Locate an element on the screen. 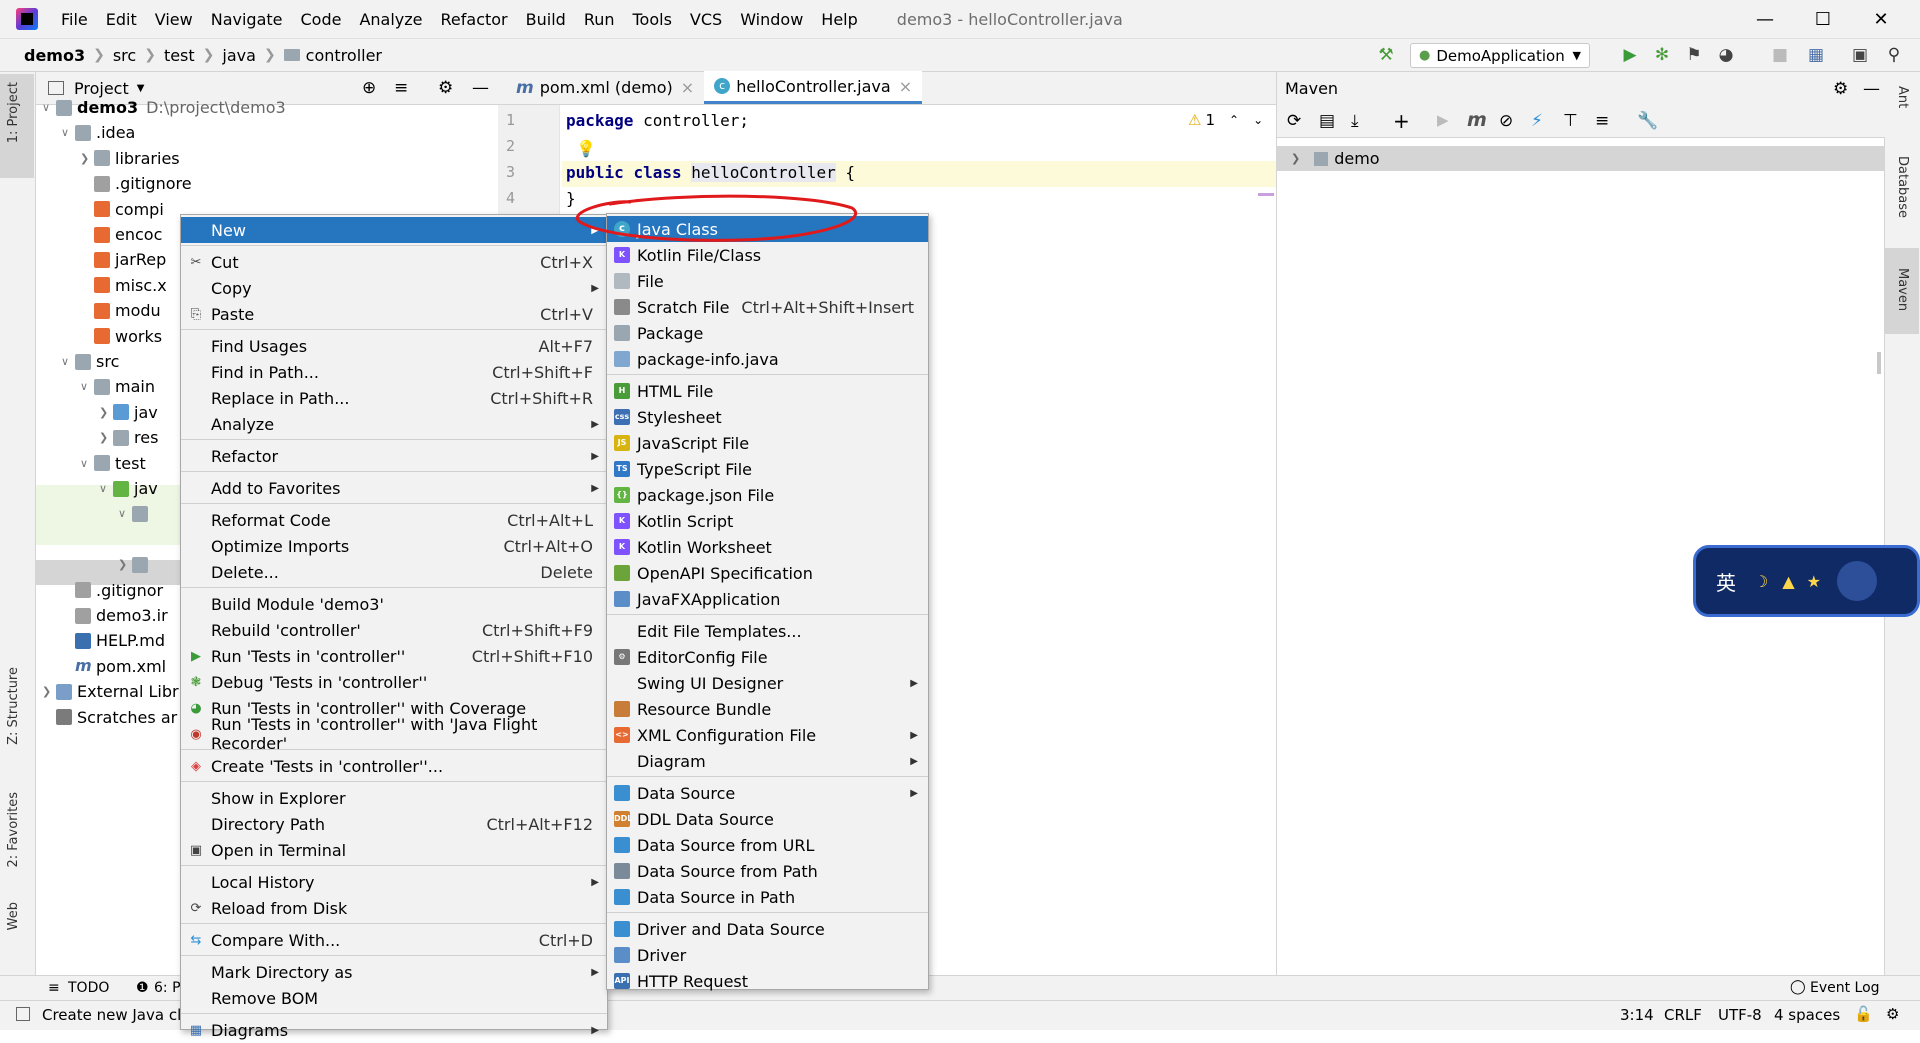  menu-item-package-json-file: {} package.json File is located at coordinates (767, 495).